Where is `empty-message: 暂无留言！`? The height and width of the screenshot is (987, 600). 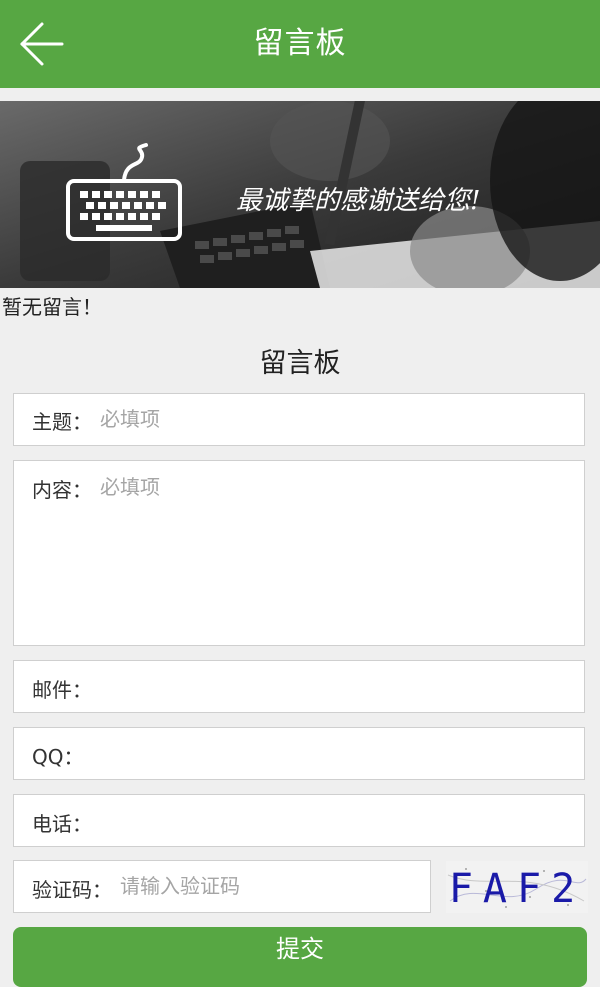
empty-message: 暂无留言！ is located at coordinates (52, 307).